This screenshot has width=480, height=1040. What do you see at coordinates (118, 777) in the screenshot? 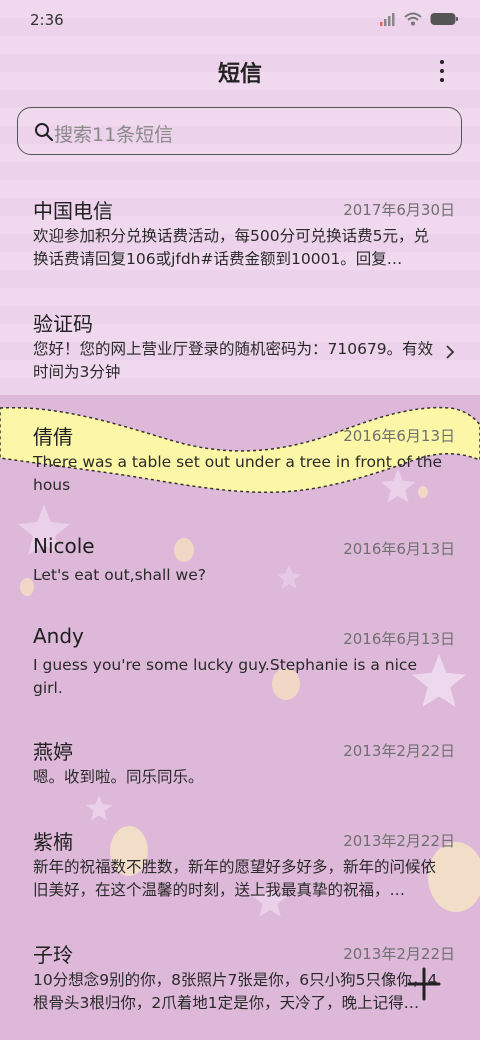
I see `message-preview: 嗯。收到啦。同乐同乐。` at bounding box center [118, 777].